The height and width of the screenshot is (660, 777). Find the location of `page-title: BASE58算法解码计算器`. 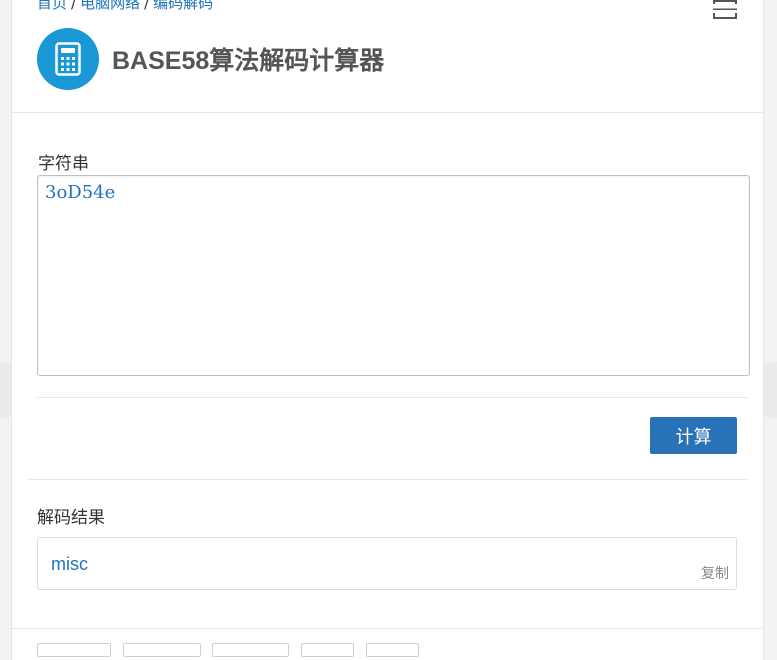

page-title: BASE58算法解码计算器 is located at coordinates (248, 59).